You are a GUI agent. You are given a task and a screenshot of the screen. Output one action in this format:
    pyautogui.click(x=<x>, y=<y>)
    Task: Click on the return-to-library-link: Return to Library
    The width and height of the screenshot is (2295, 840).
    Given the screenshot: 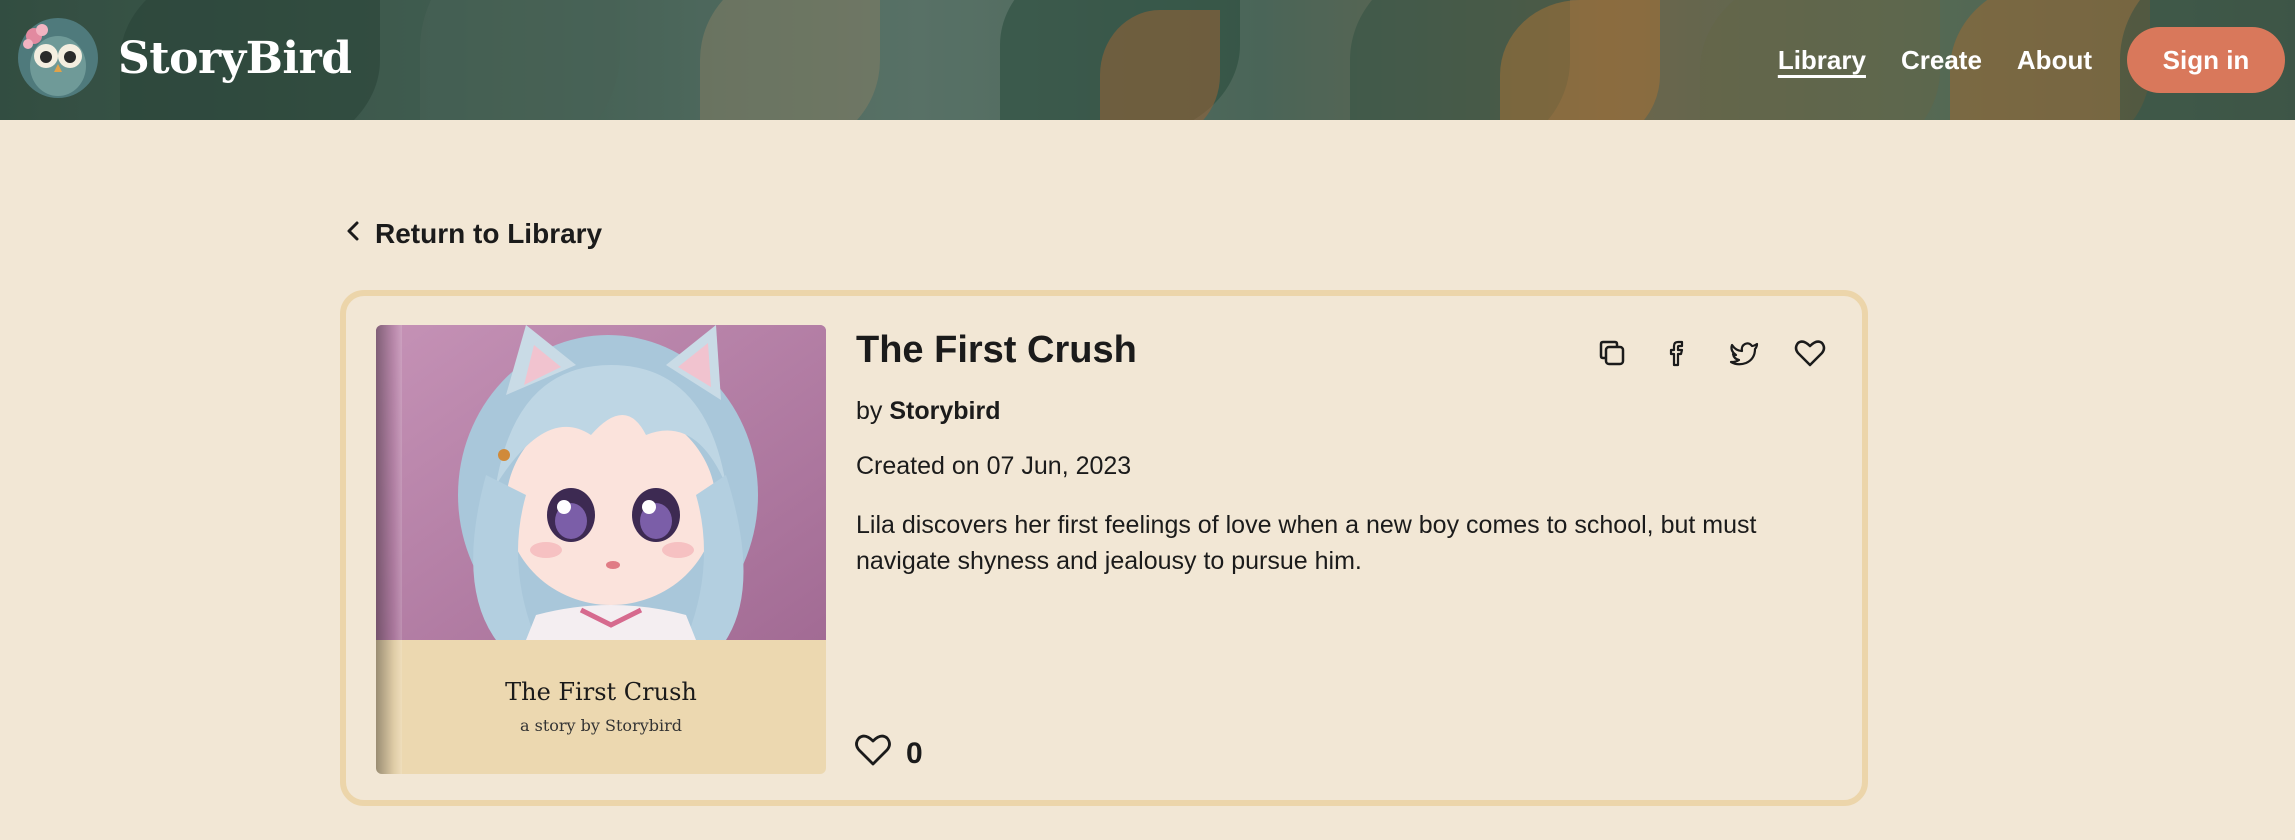 What is the action you would take?
    pyautogui.click(x=473, y=234)
    